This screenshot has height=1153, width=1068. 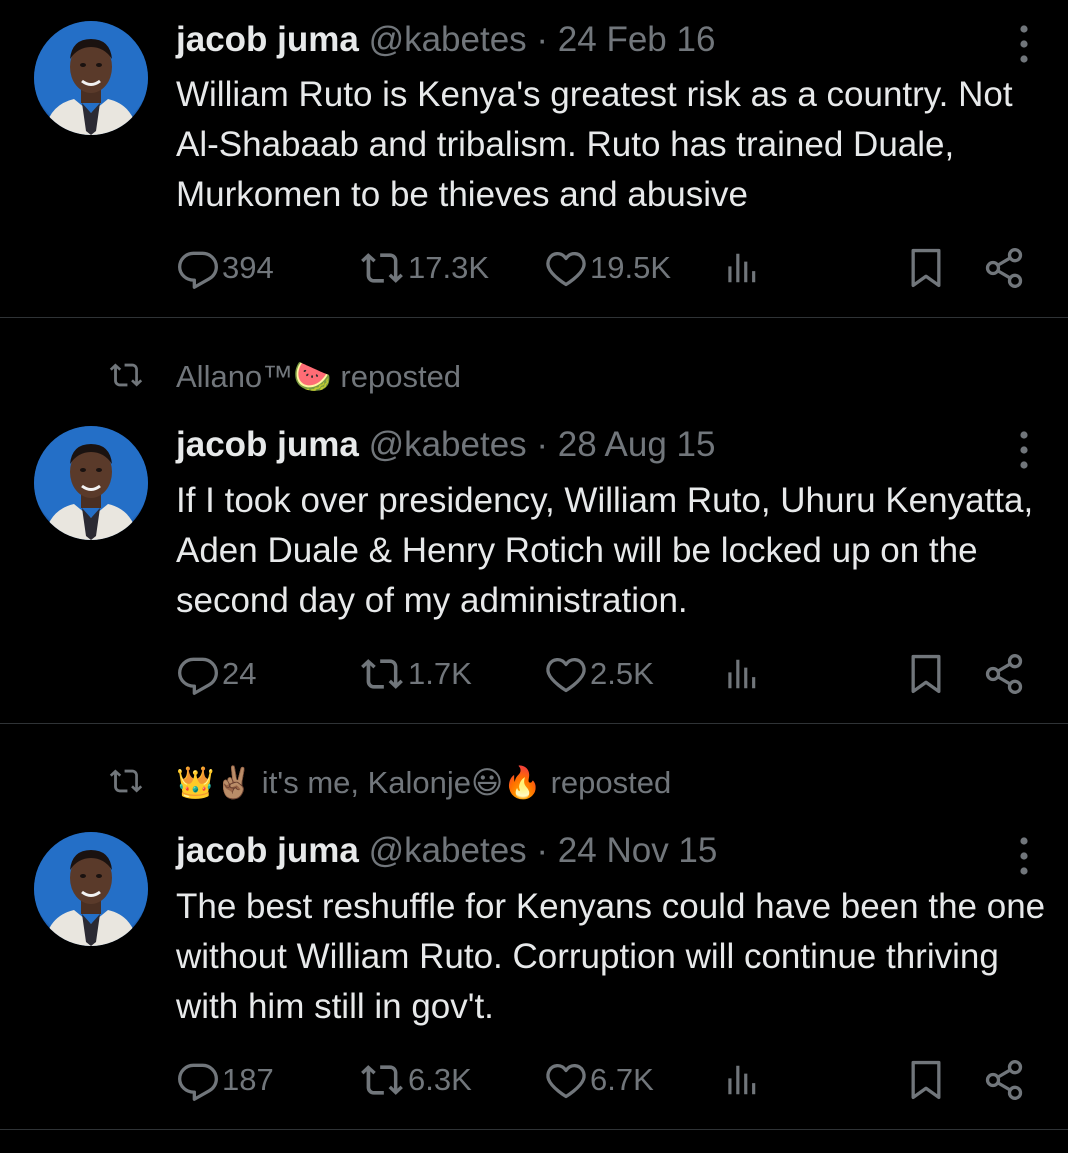 I want to click on like-count: 2.5K, so click(x=622, y=673).